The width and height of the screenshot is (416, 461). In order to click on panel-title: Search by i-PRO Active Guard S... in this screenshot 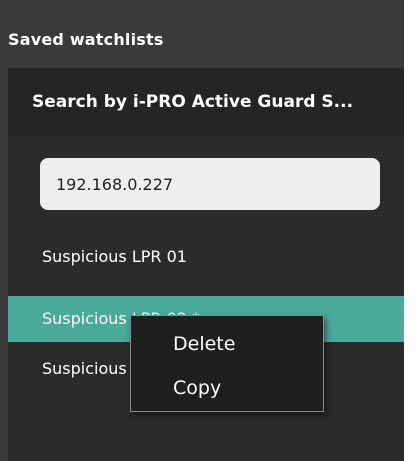, I will do `click(193, 102)`.